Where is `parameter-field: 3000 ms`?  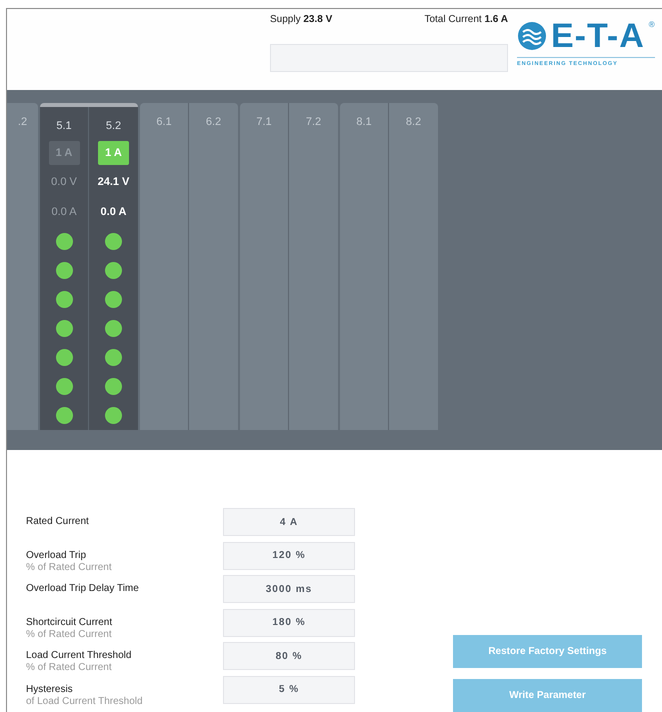
parameter-field: 3000 ms is located at coordinates (289, 589).